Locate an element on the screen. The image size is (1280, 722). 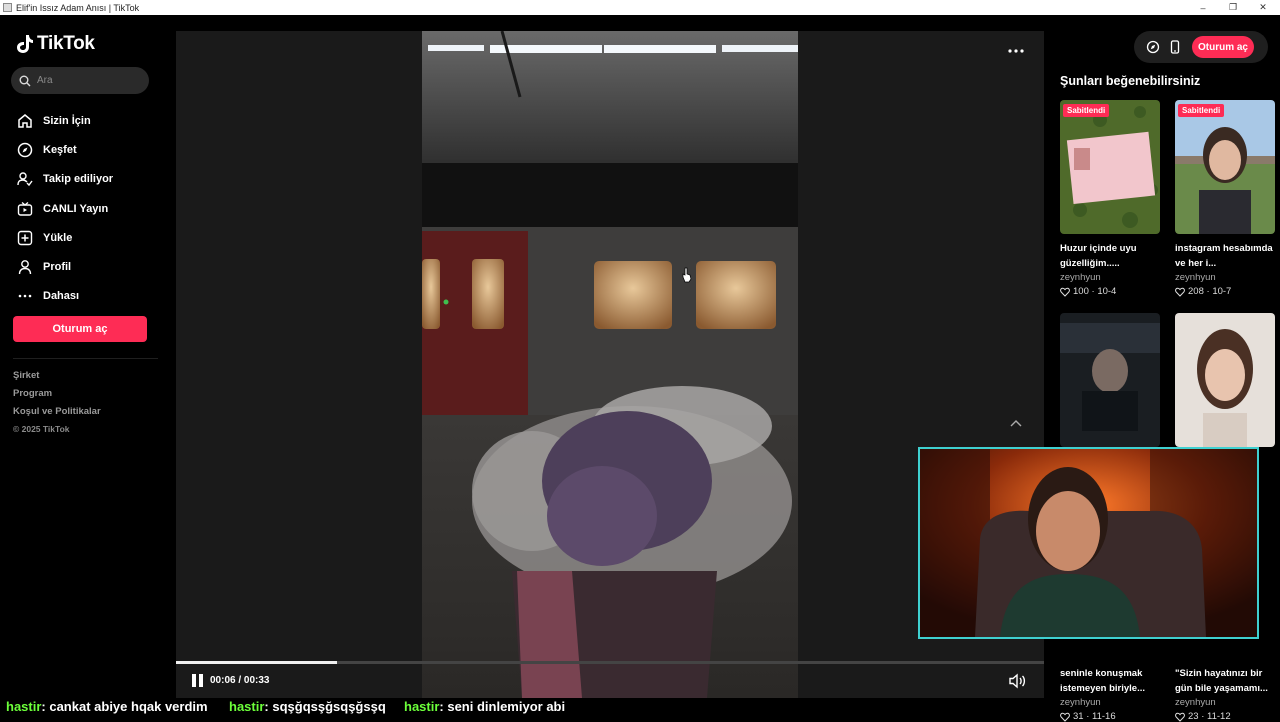
tiktok-logo: TikTok is located at coordinates (55, 44).